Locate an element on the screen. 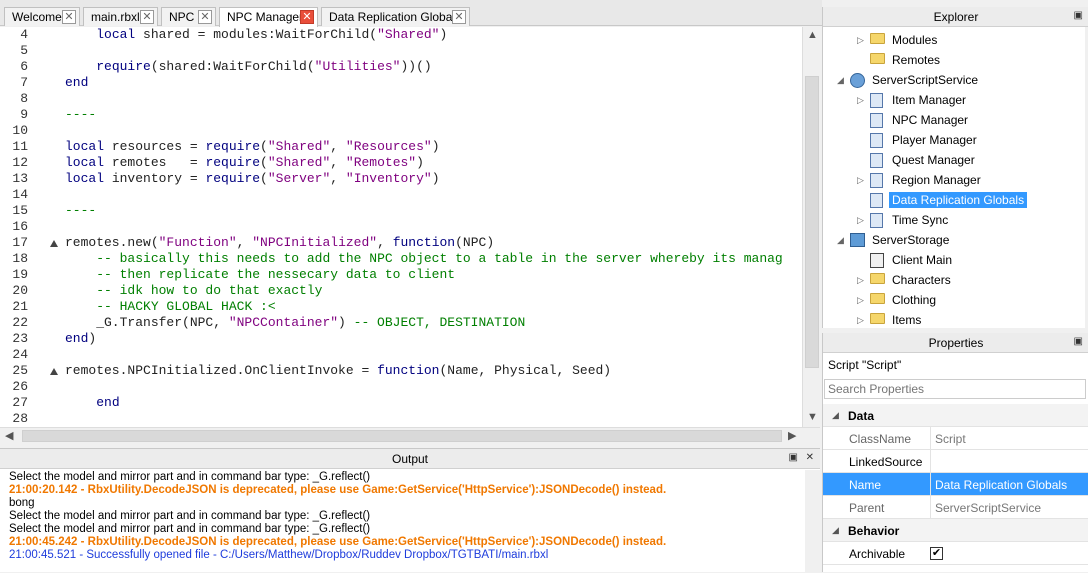 Image resolution: width=1088 pixels, height=573 pixels. code-line: end) is located at coordinates (80, 339).